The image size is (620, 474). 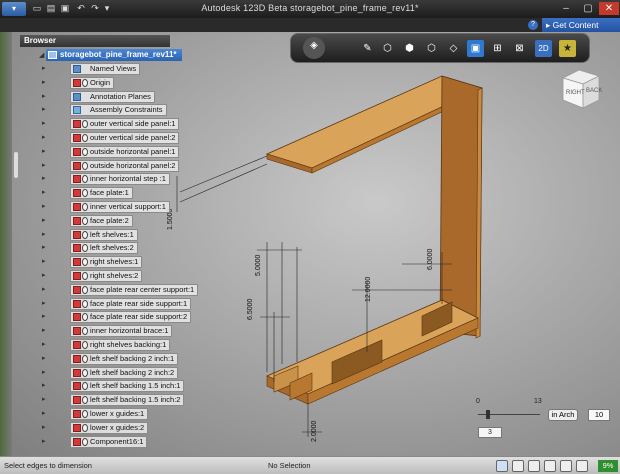 I want to click on browser-item: ▸ Named Views, so click(x=105, y=69).